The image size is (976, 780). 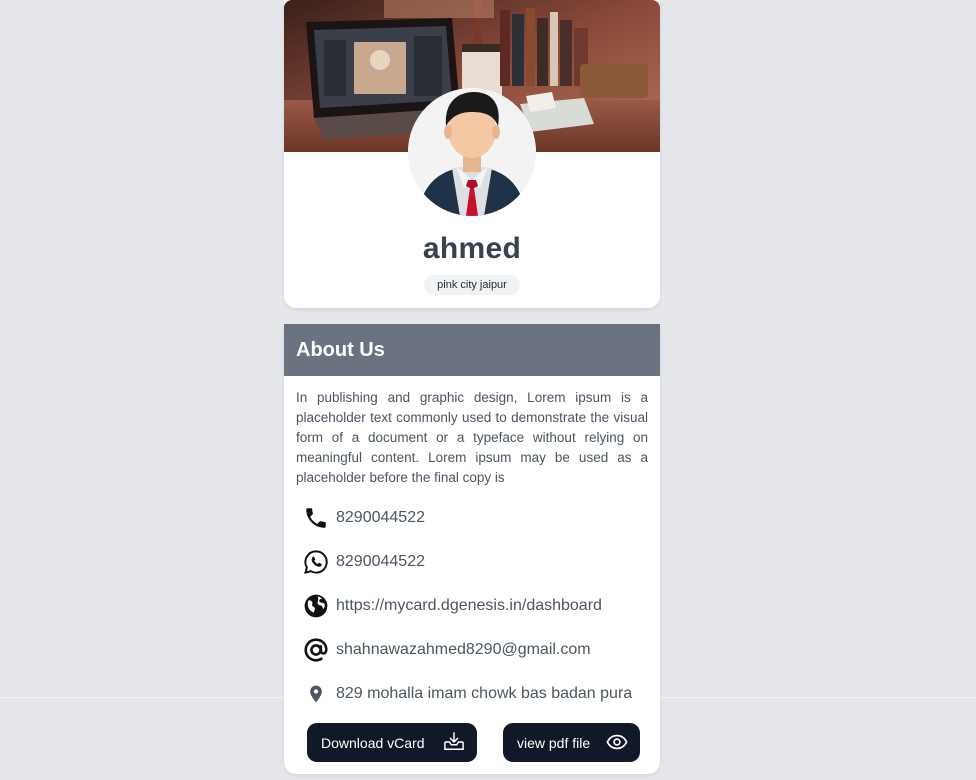 I want to click on about-header: About Us, so click(x=472, y=350).